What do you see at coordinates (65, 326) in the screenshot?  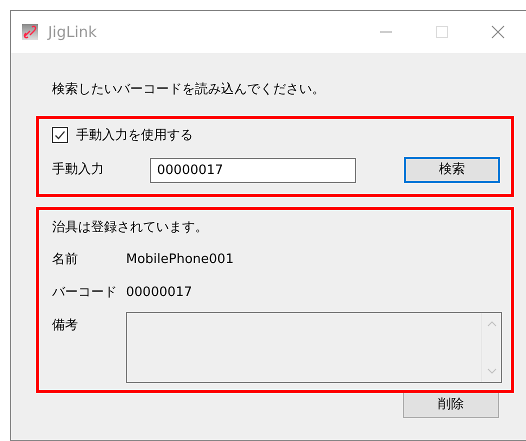 I see `field-label: 備考` at bounding box center [65, 326].